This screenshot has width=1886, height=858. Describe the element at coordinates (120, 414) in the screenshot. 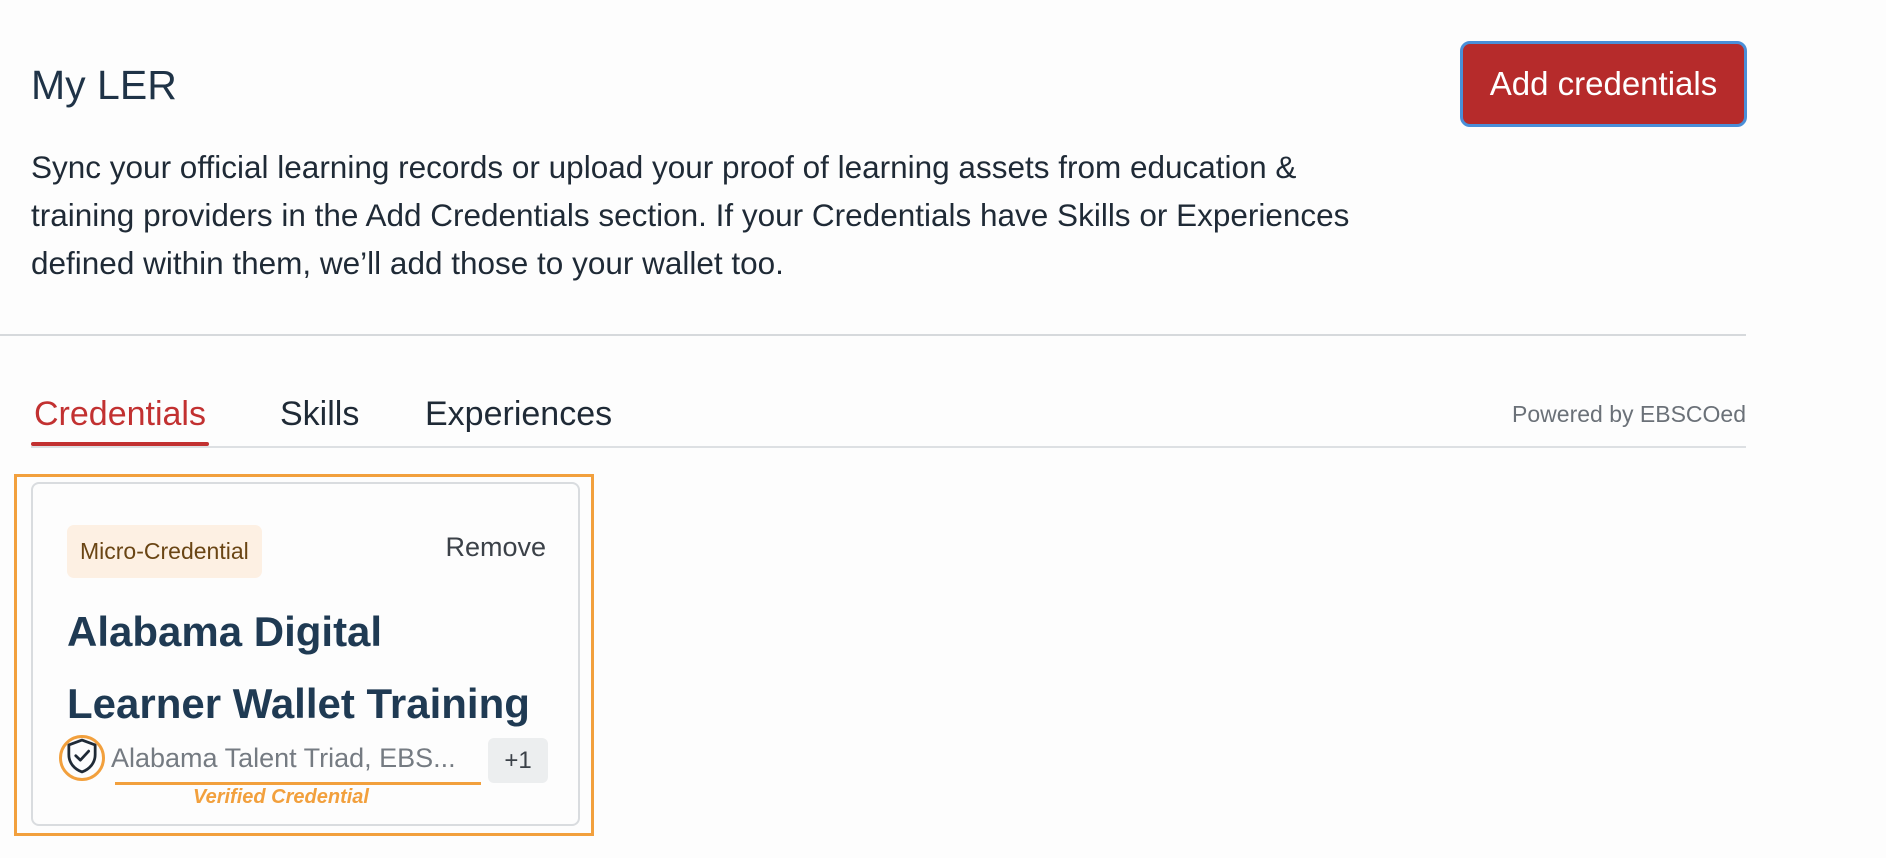

I see `tab-credentials: Credentials` at that location.